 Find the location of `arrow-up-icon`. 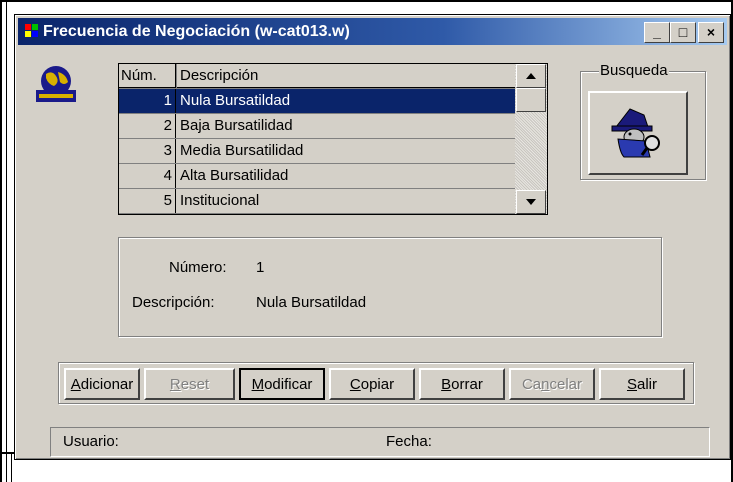

arrow-up-icon is located at coordinates (531, 76).